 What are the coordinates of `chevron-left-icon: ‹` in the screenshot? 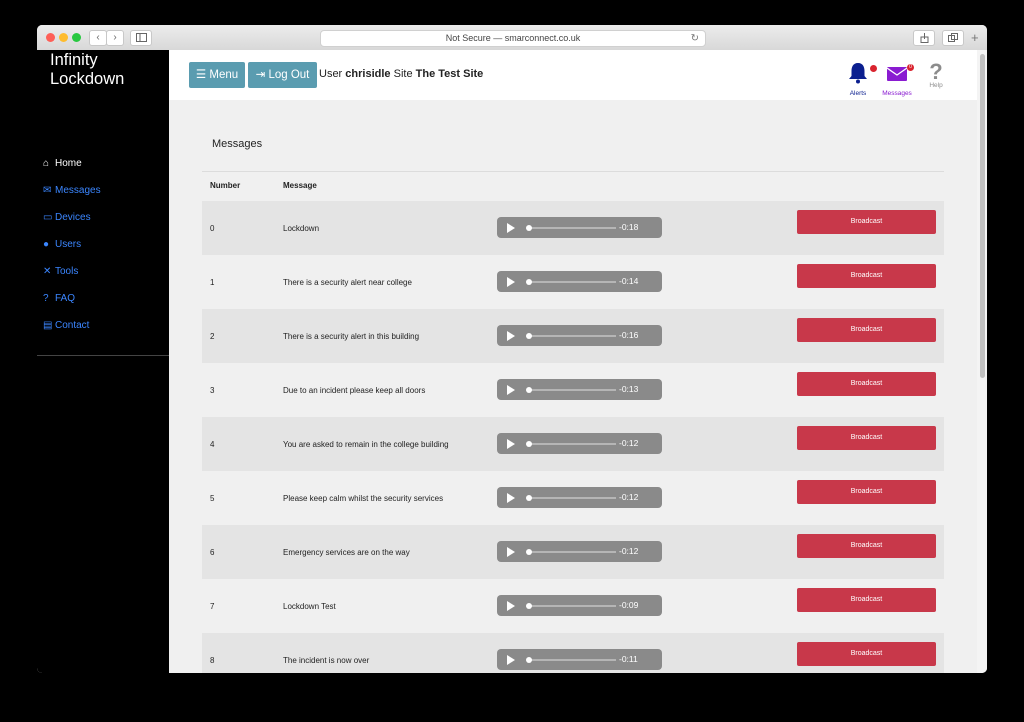 It's located at (98, 37).